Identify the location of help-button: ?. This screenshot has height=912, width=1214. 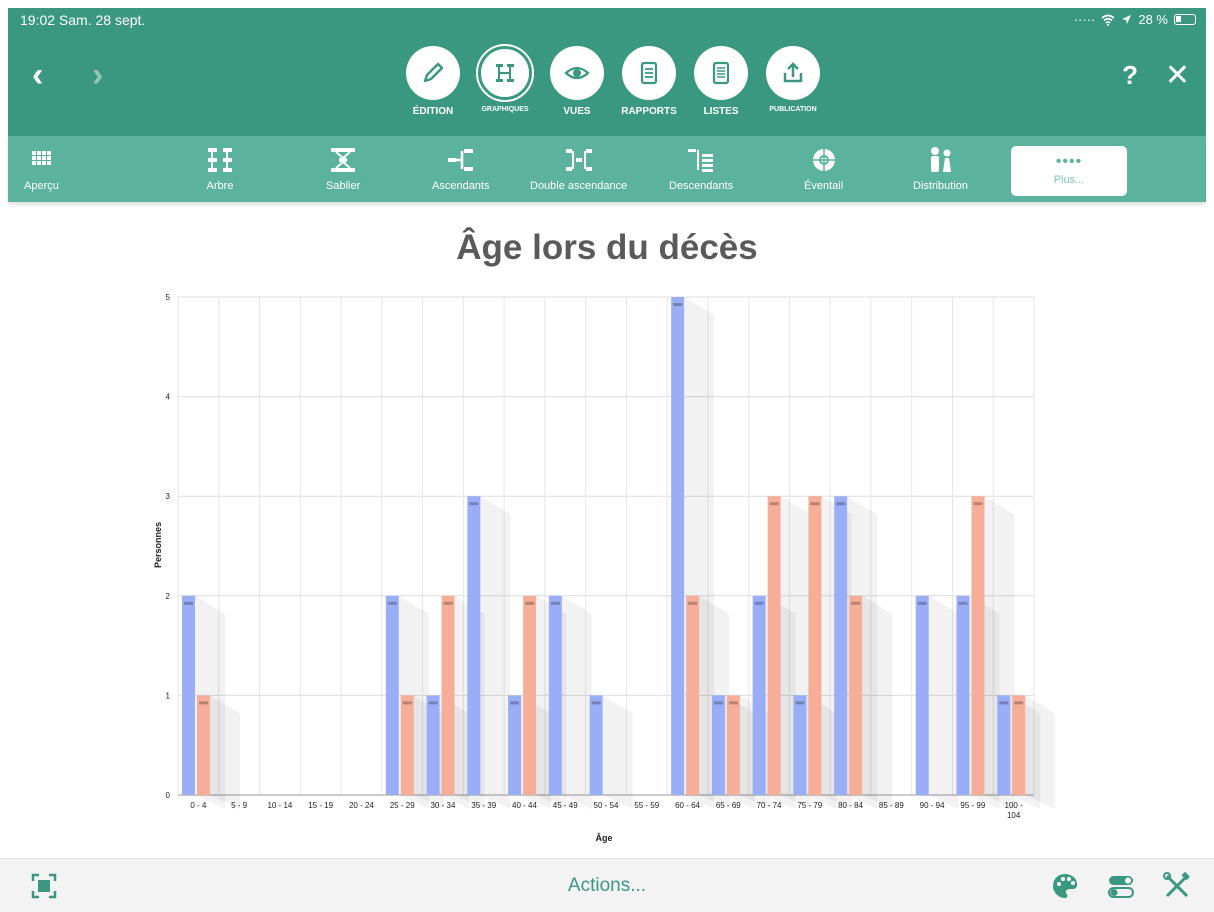
(1130, 75).